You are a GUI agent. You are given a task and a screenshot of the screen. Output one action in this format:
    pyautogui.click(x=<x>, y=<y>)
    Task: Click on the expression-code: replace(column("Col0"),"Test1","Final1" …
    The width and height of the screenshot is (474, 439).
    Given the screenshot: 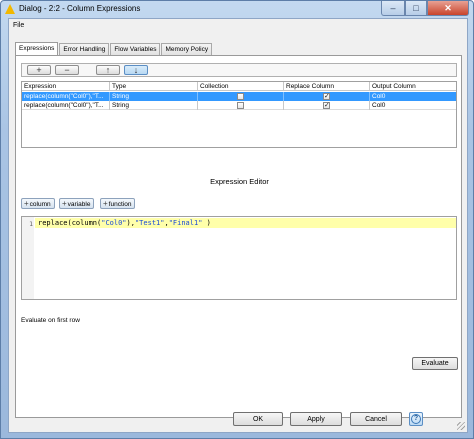 What is the action you would take?
    pyautogui.click(x=124, y=223)
    